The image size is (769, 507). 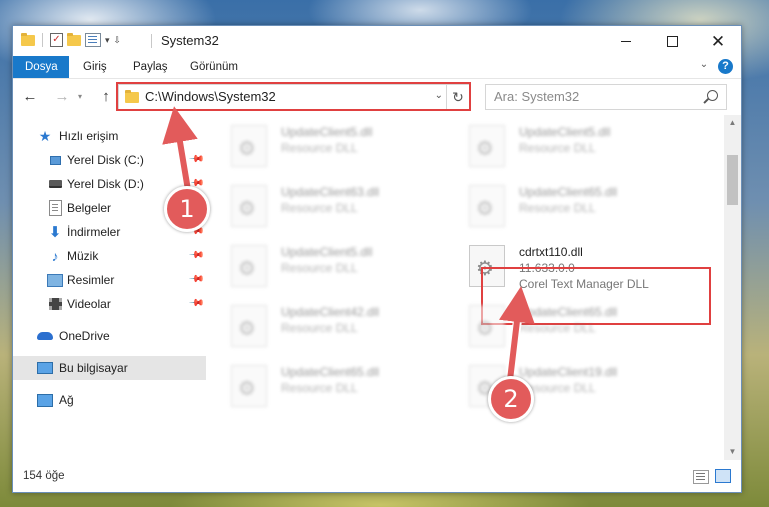 I want to click on close-button: ✕, so click(x=718, y=41).